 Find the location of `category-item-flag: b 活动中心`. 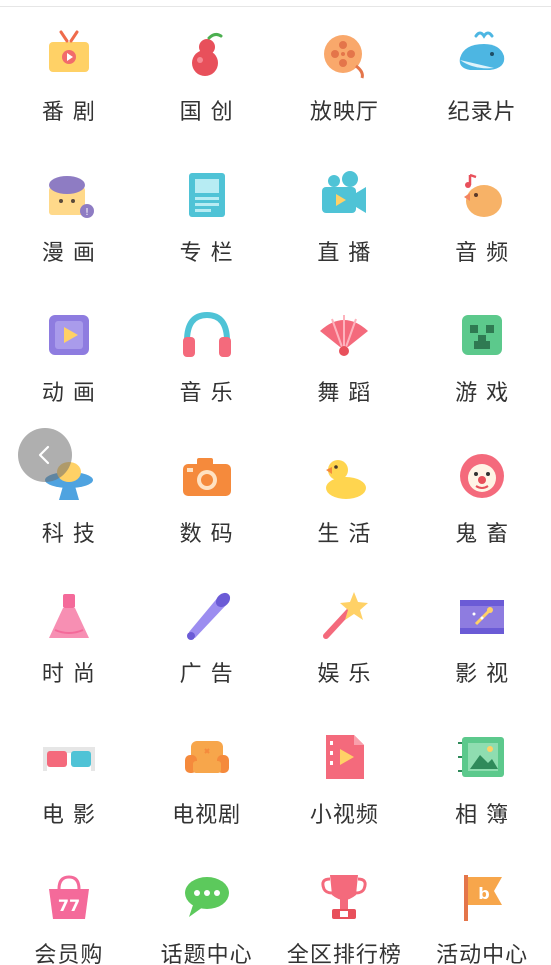

category-item-flag: b 活动中心 is located at coordinates (482, 908).